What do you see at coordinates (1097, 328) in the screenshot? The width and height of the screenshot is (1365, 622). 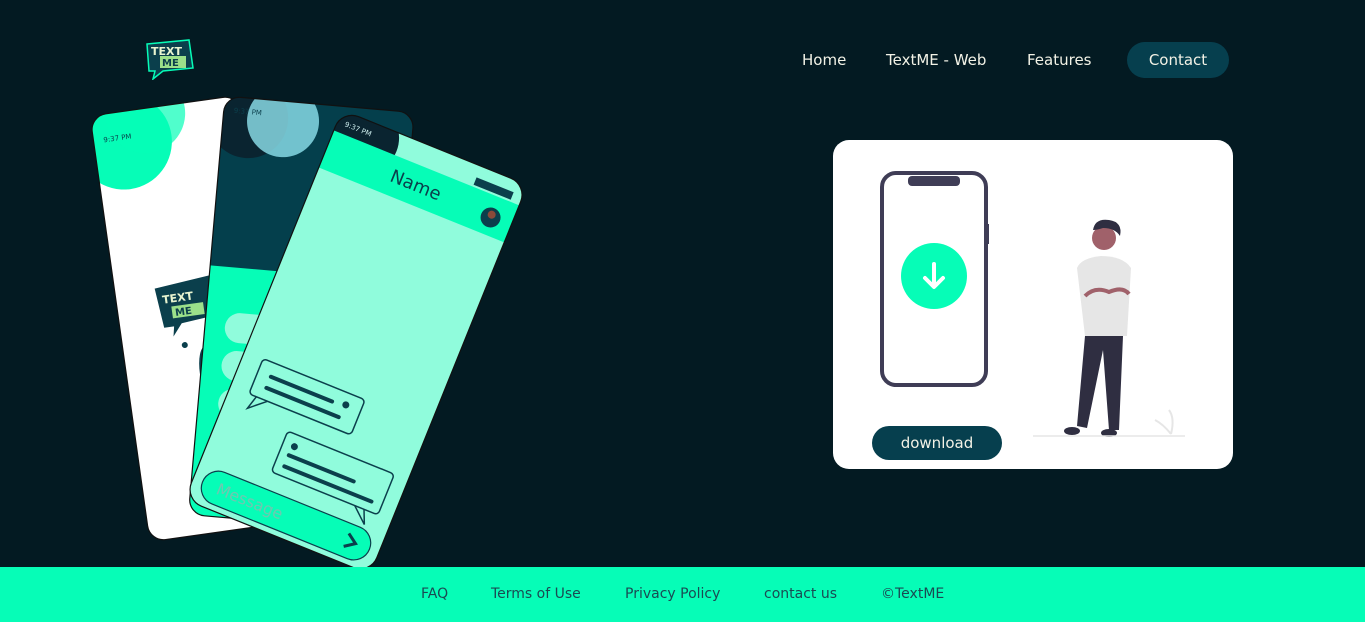 I see `person-illustration` at bounding box center [1097, 328].